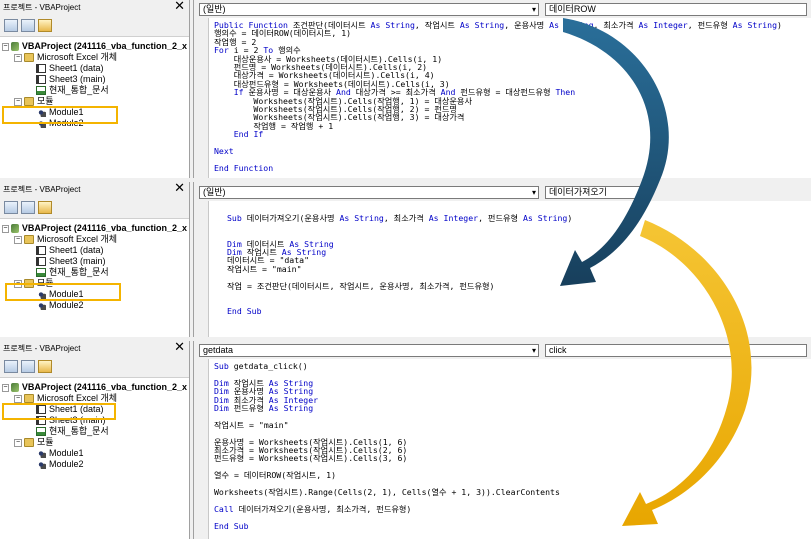  Describe the element at coordinates (498, 151) in the screenshot. I see `code-line: Next` at that location.